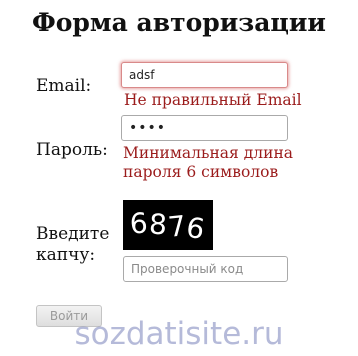 The image size is (358, 356). I want to click on captcha-image: 6 8 7 6, so click(168, 225).